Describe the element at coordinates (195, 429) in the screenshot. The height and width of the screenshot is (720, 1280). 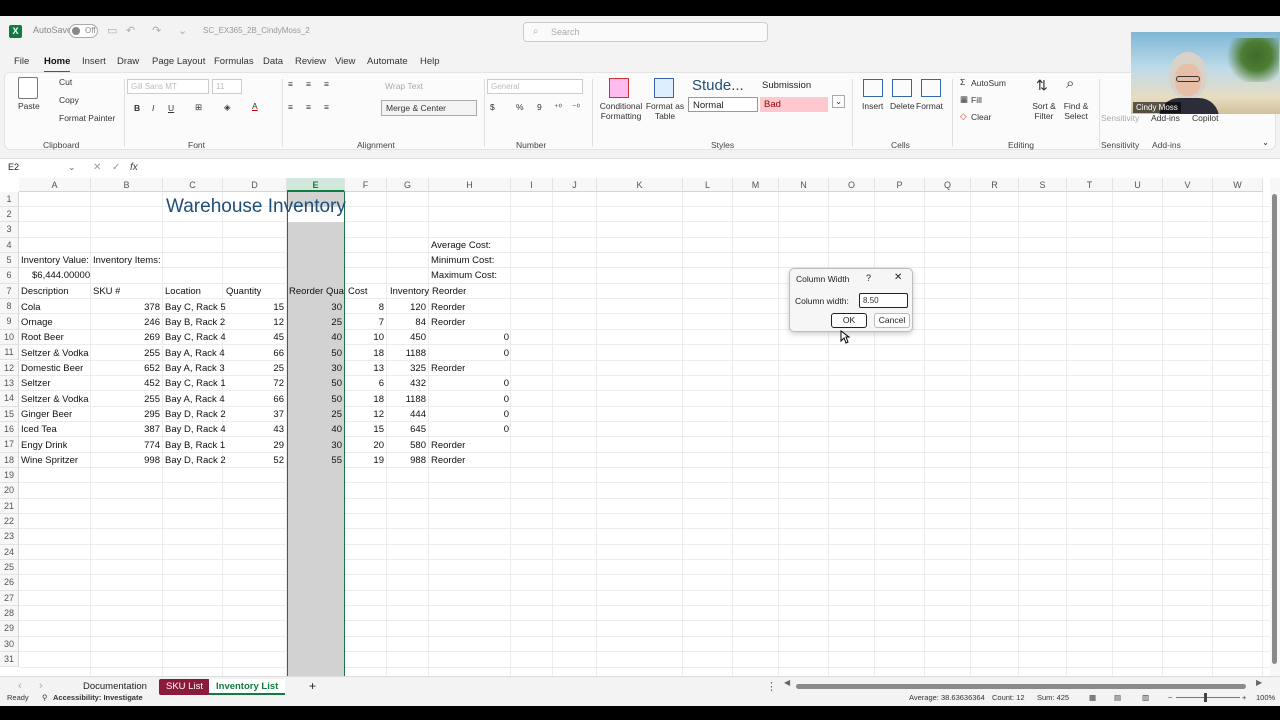
I see `table-cell: Bay D, Rack 4` at that location.